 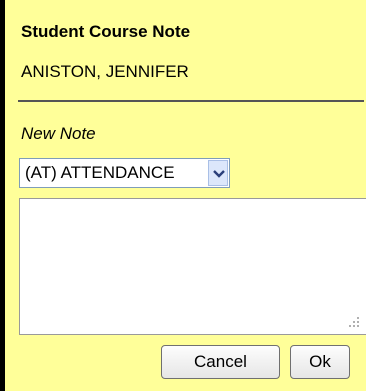 What do you see at coordinates (106, 31) in the screenshot?
I see `dialog-title: Student Course Note` at bounding box center [106, 31].